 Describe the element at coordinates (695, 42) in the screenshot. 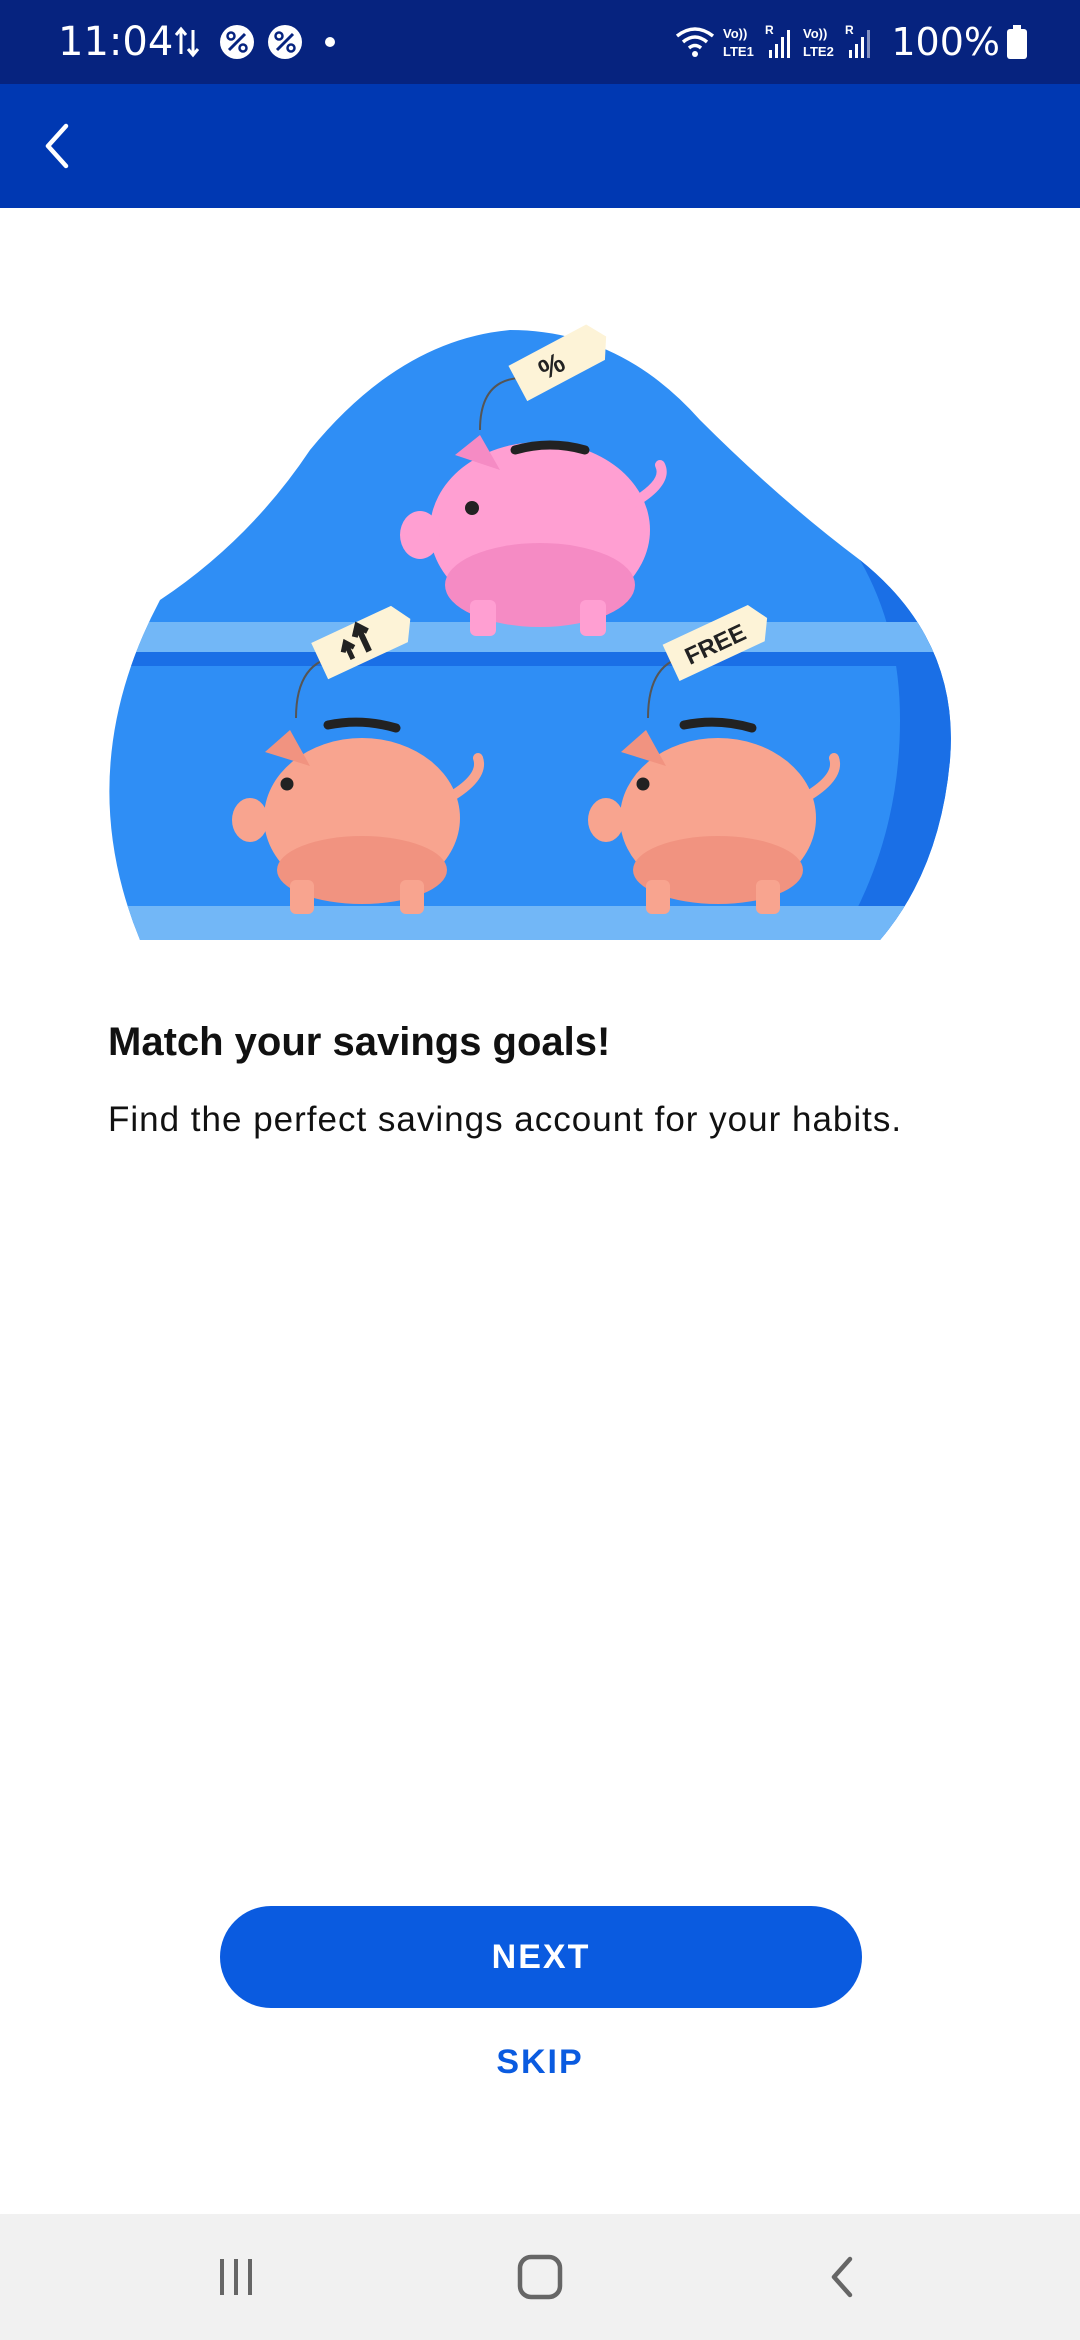

I see `wifi-icon` at that location.